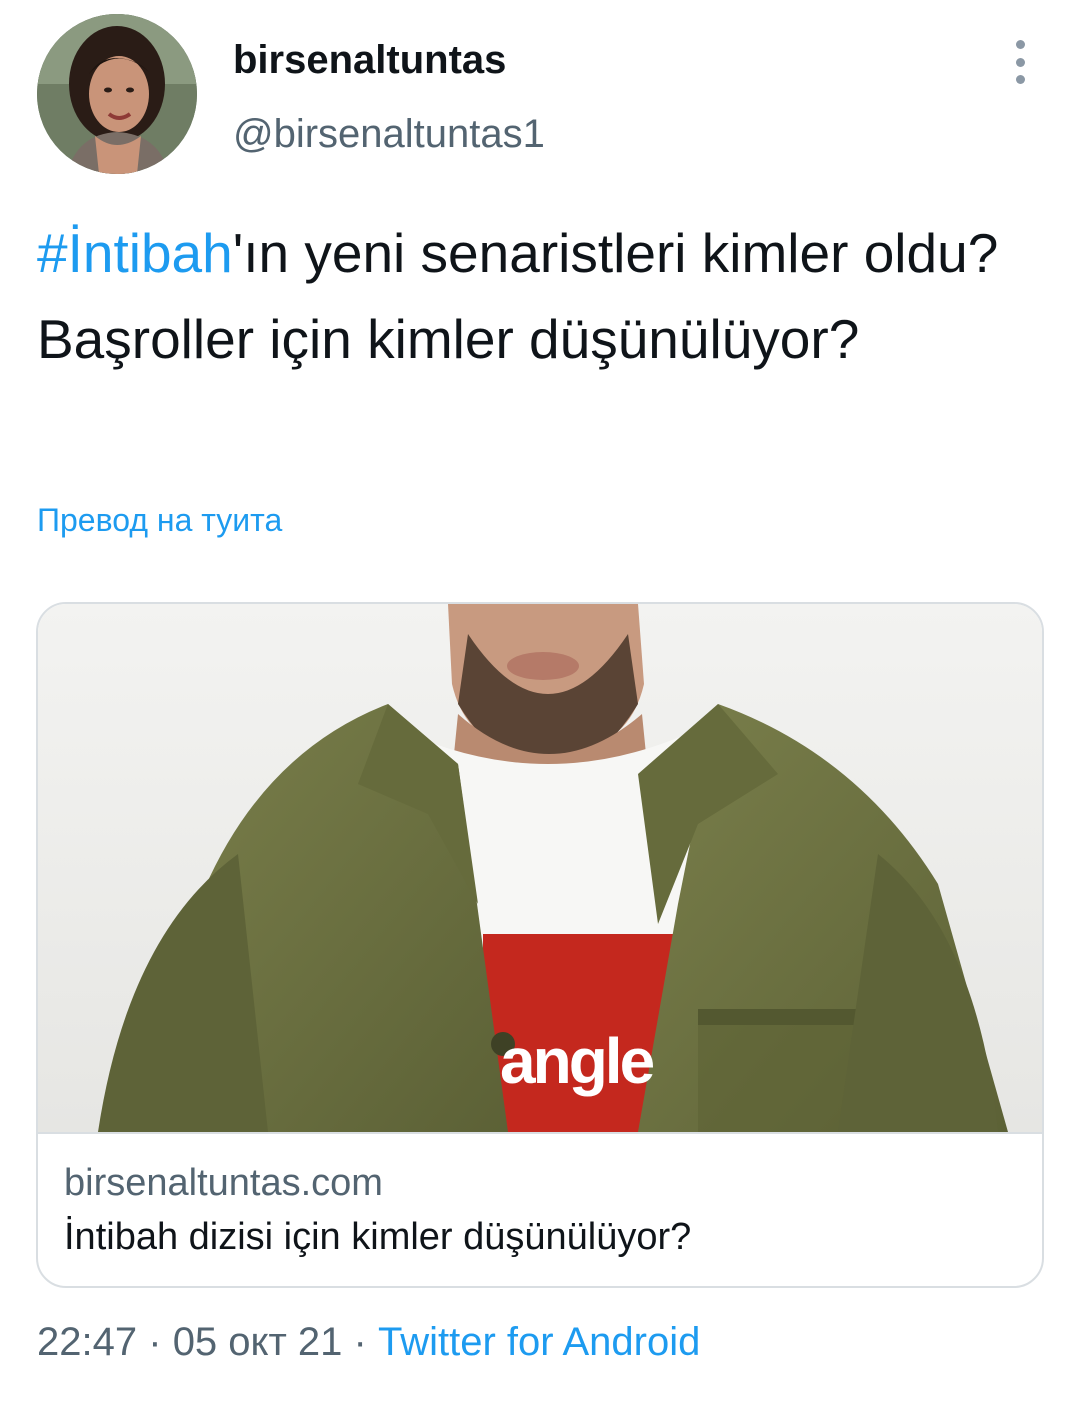  What do you see at coordinates (378, 1237) in the screenshot?
I see `card-title: İntibah dizisi için kimler düşünülüyor?` at bounding box center [378, 1237].